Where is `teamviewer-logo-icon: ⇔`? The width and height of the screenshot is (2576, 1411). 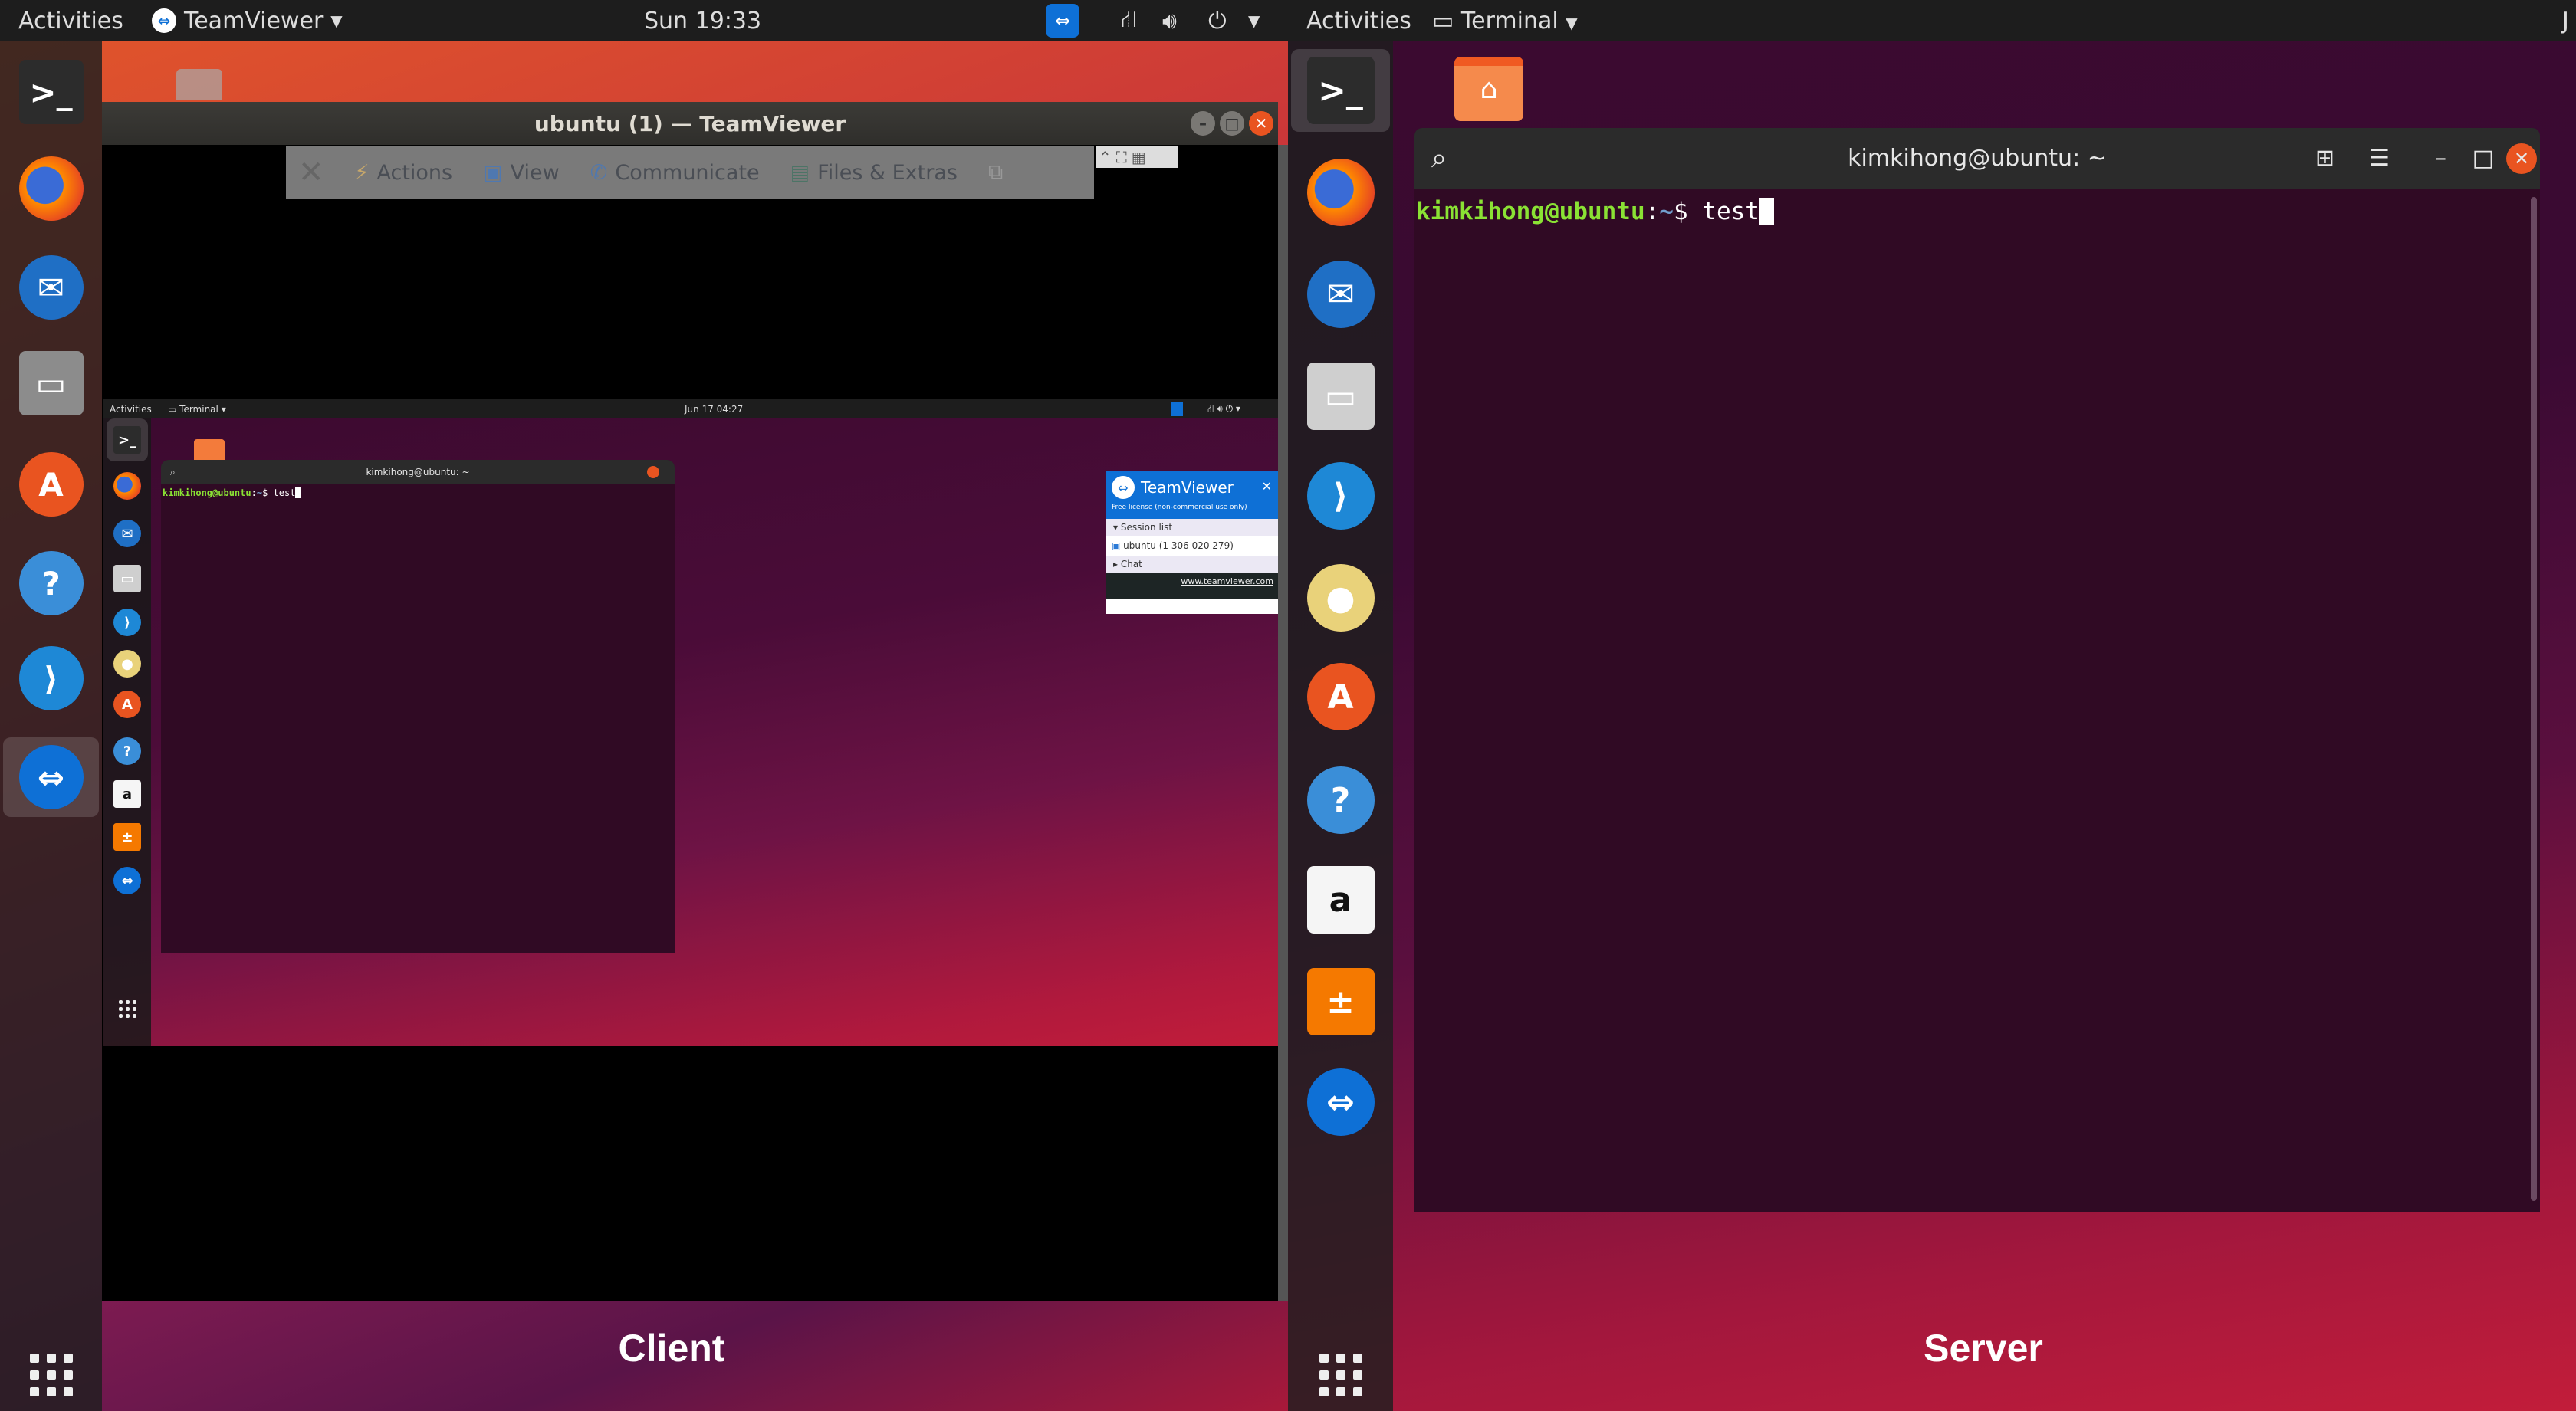 teamviewer-logo-icon: ⇔ is located at coordinates (1124, 487).